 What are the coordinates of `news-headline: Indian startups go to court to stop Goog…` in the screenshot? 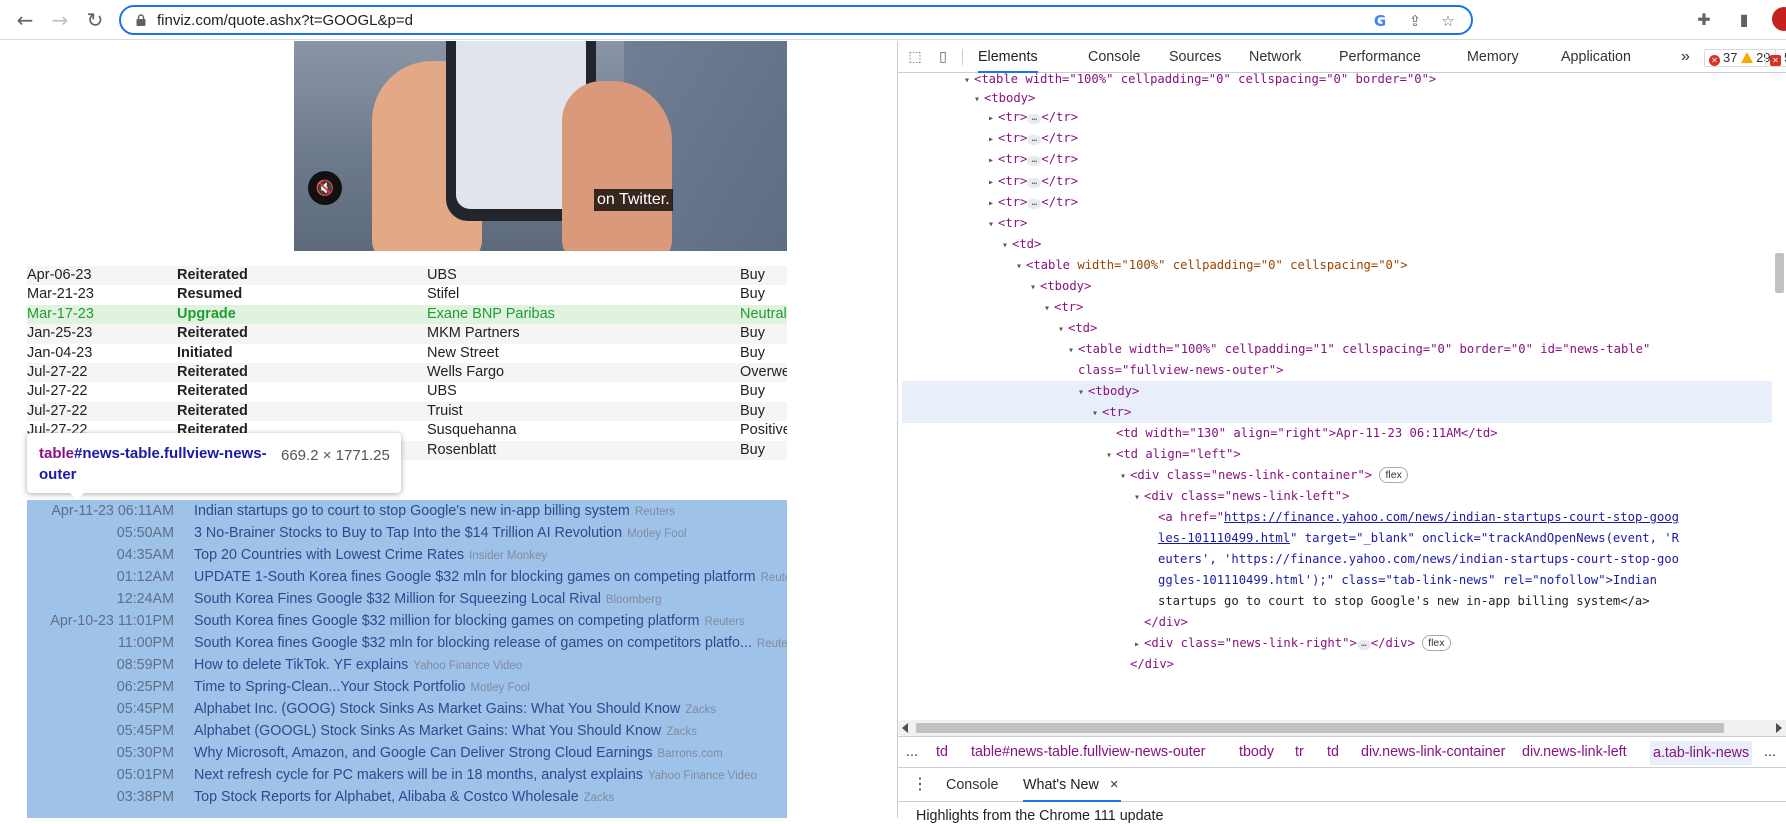 It's located at (412, 511).